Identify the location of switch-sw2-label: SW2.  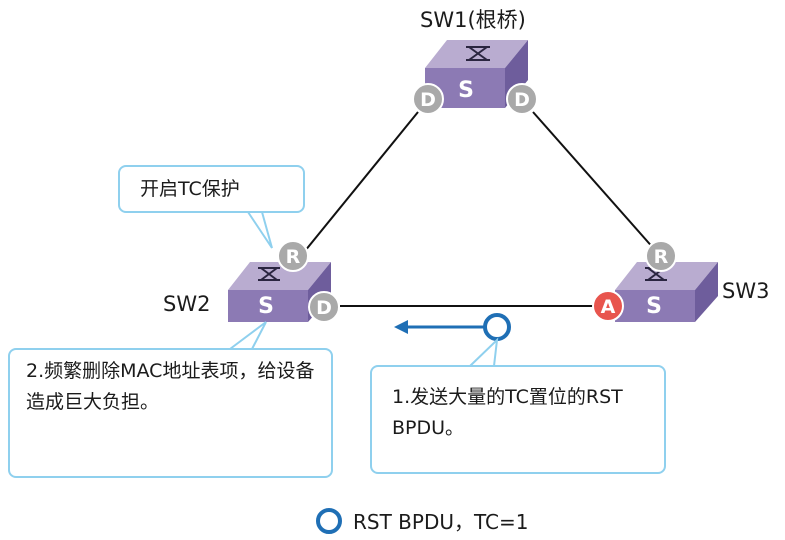
(187, 304).